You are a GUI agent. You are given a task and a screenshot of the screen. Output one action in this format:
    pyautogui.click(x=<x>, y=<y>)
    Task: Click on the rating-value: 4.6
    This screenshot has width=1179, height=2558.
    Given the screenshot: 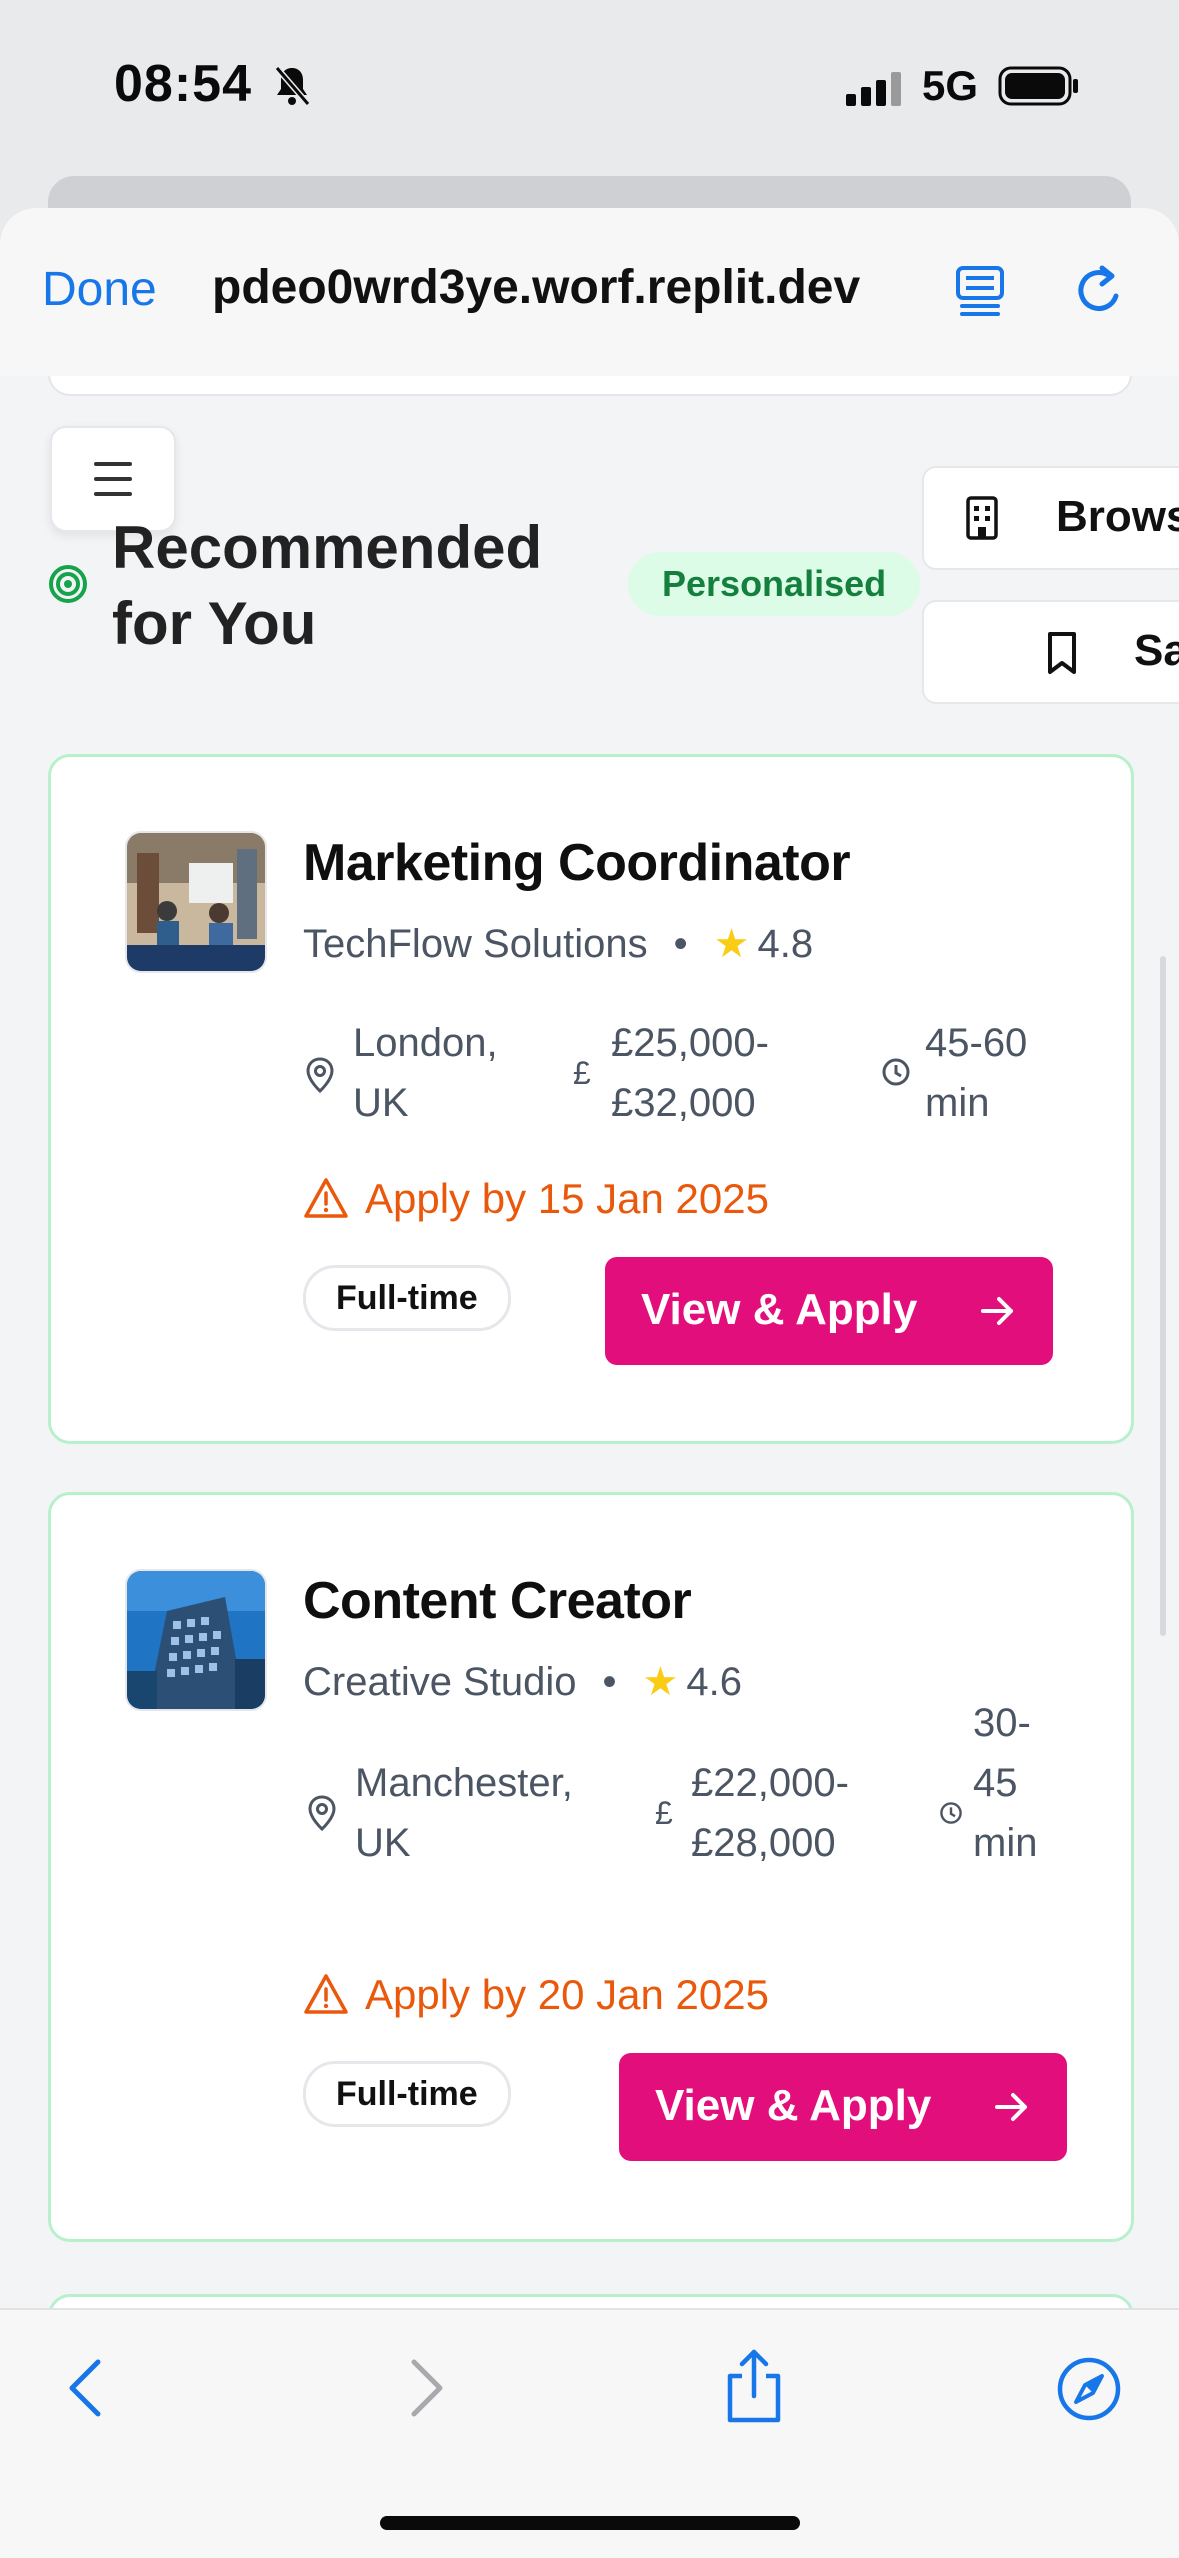 What is the action you would take?
    pyautogui.click(x=714, y=1682)
    